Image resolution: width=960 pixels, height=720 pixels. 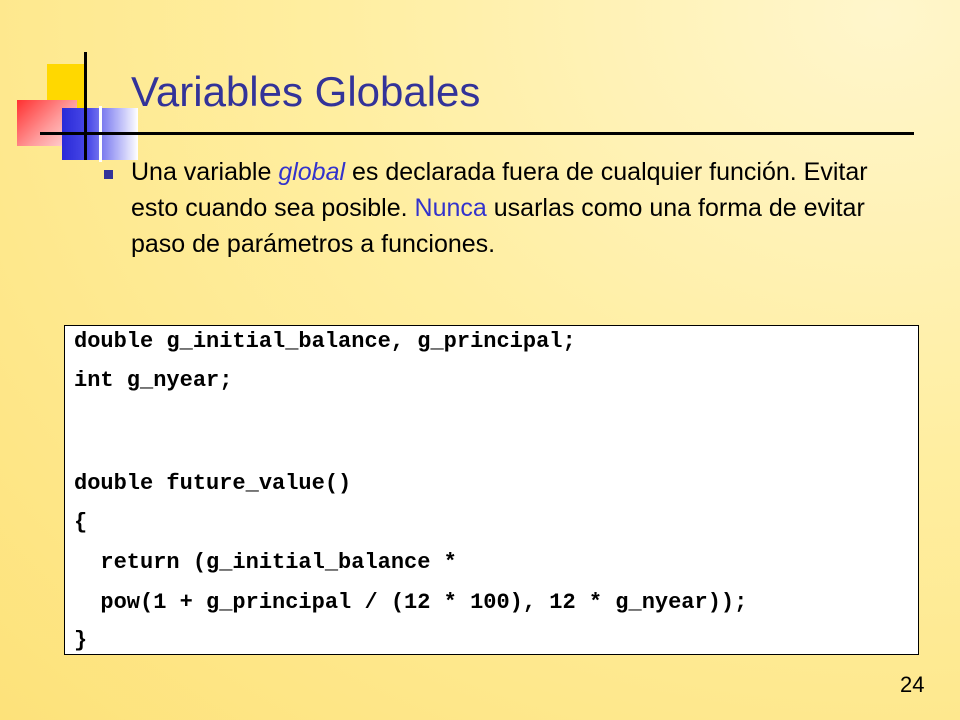 What do you see at coordinates (312, 172) in the screenshot?
I see `bullet-emphasis-global: global` at bounding box center [312, 172].